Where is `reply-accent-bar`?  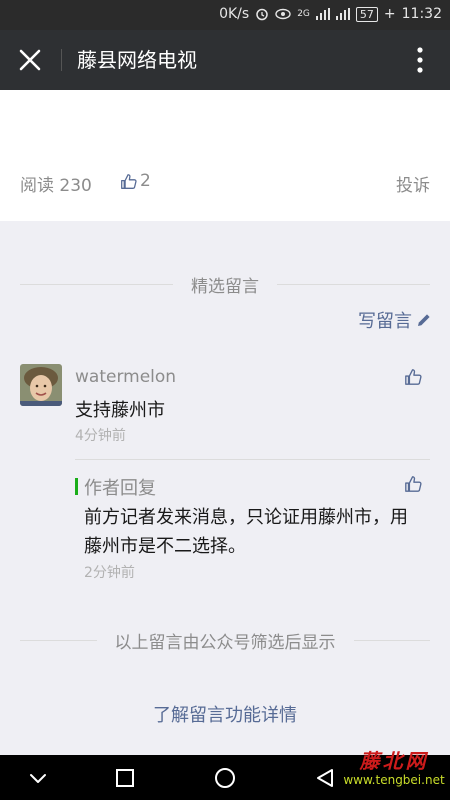 reply-accent-bar is located at coordinates (76, 486).